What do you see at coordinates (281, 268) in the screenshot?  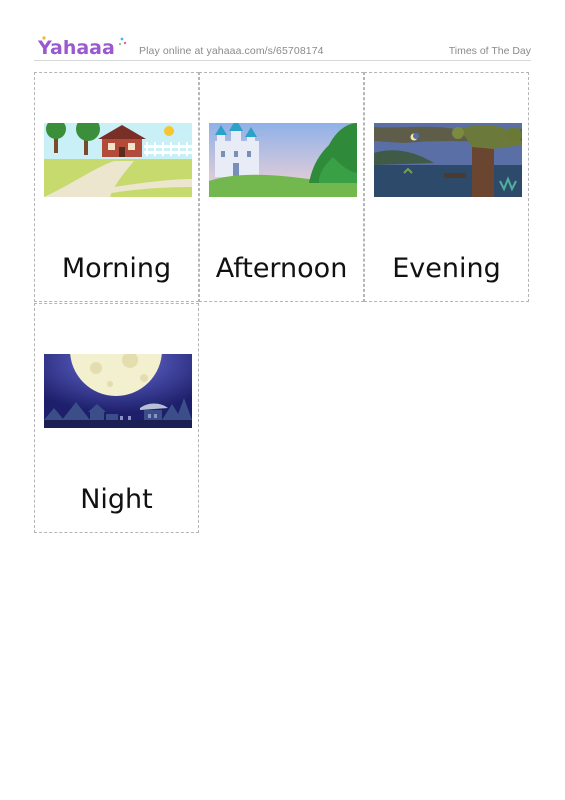 I see `flashcard-word-afternoon: Afternoon` at bounding box center [281, 268].